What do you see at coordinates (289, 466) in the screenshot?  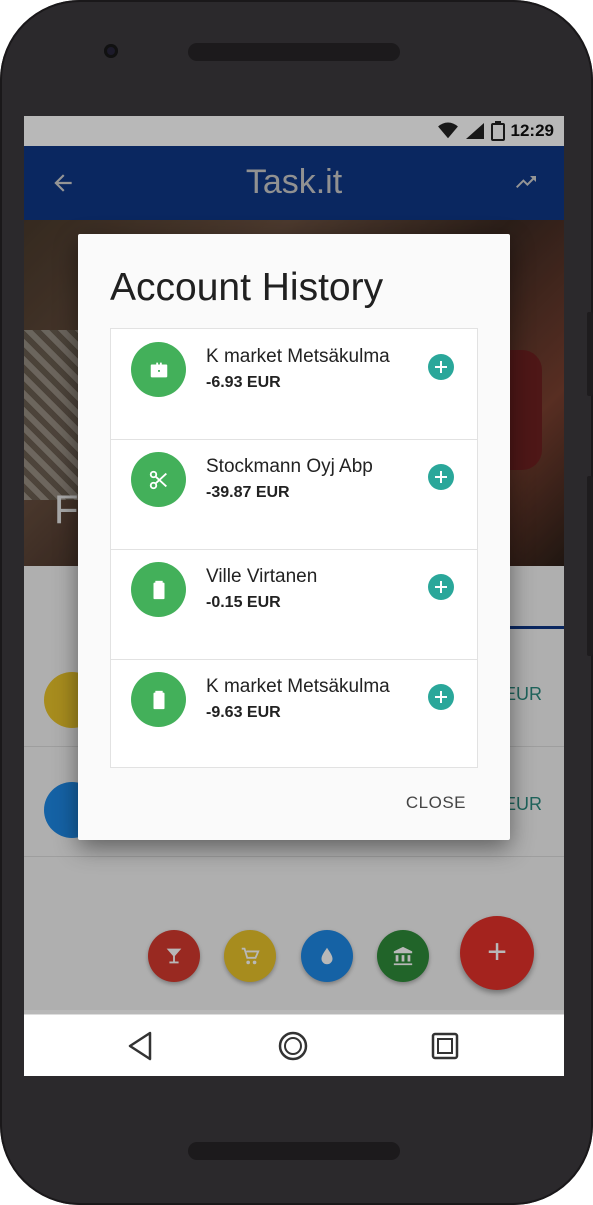 I see `history-item-name: Stockmann Oyj Abp` at bounding box center [289, 466].